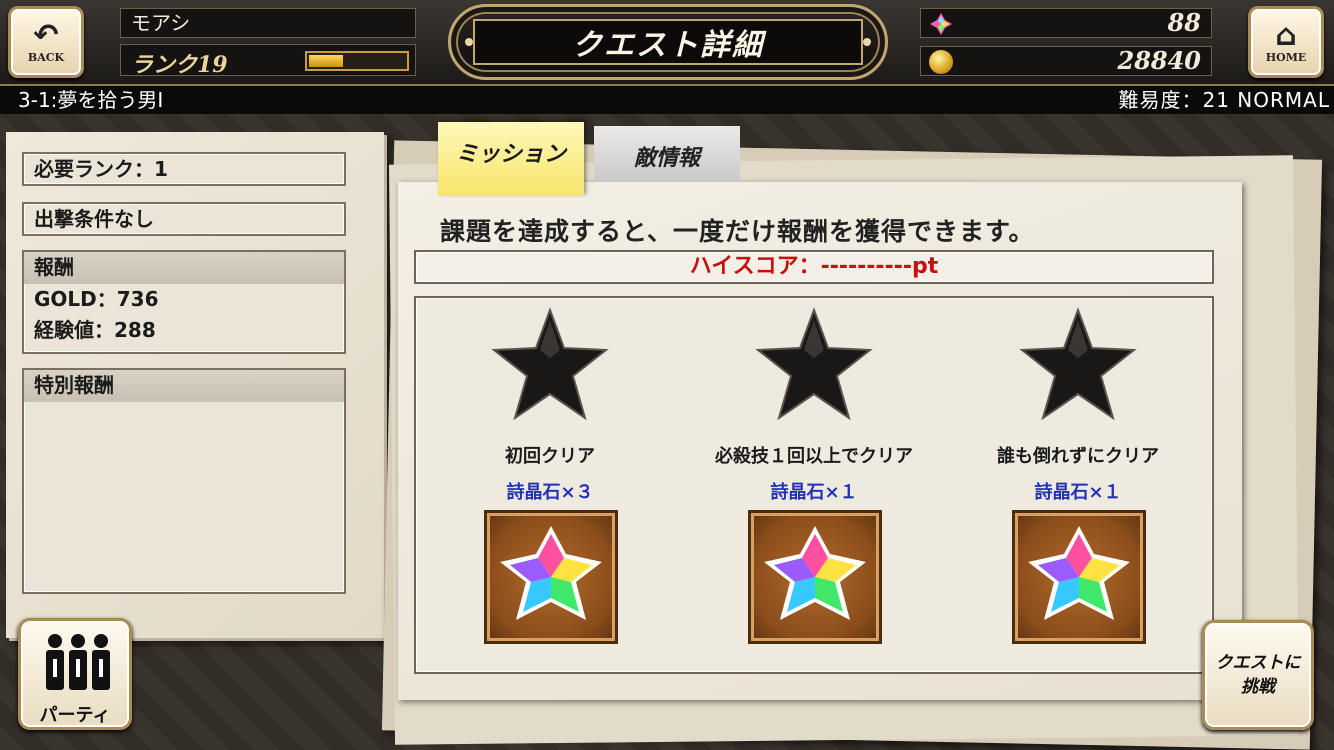  Describe the element at coordinates (941, 62) in the screenshot. I see `gold-coin-icon` at that location.